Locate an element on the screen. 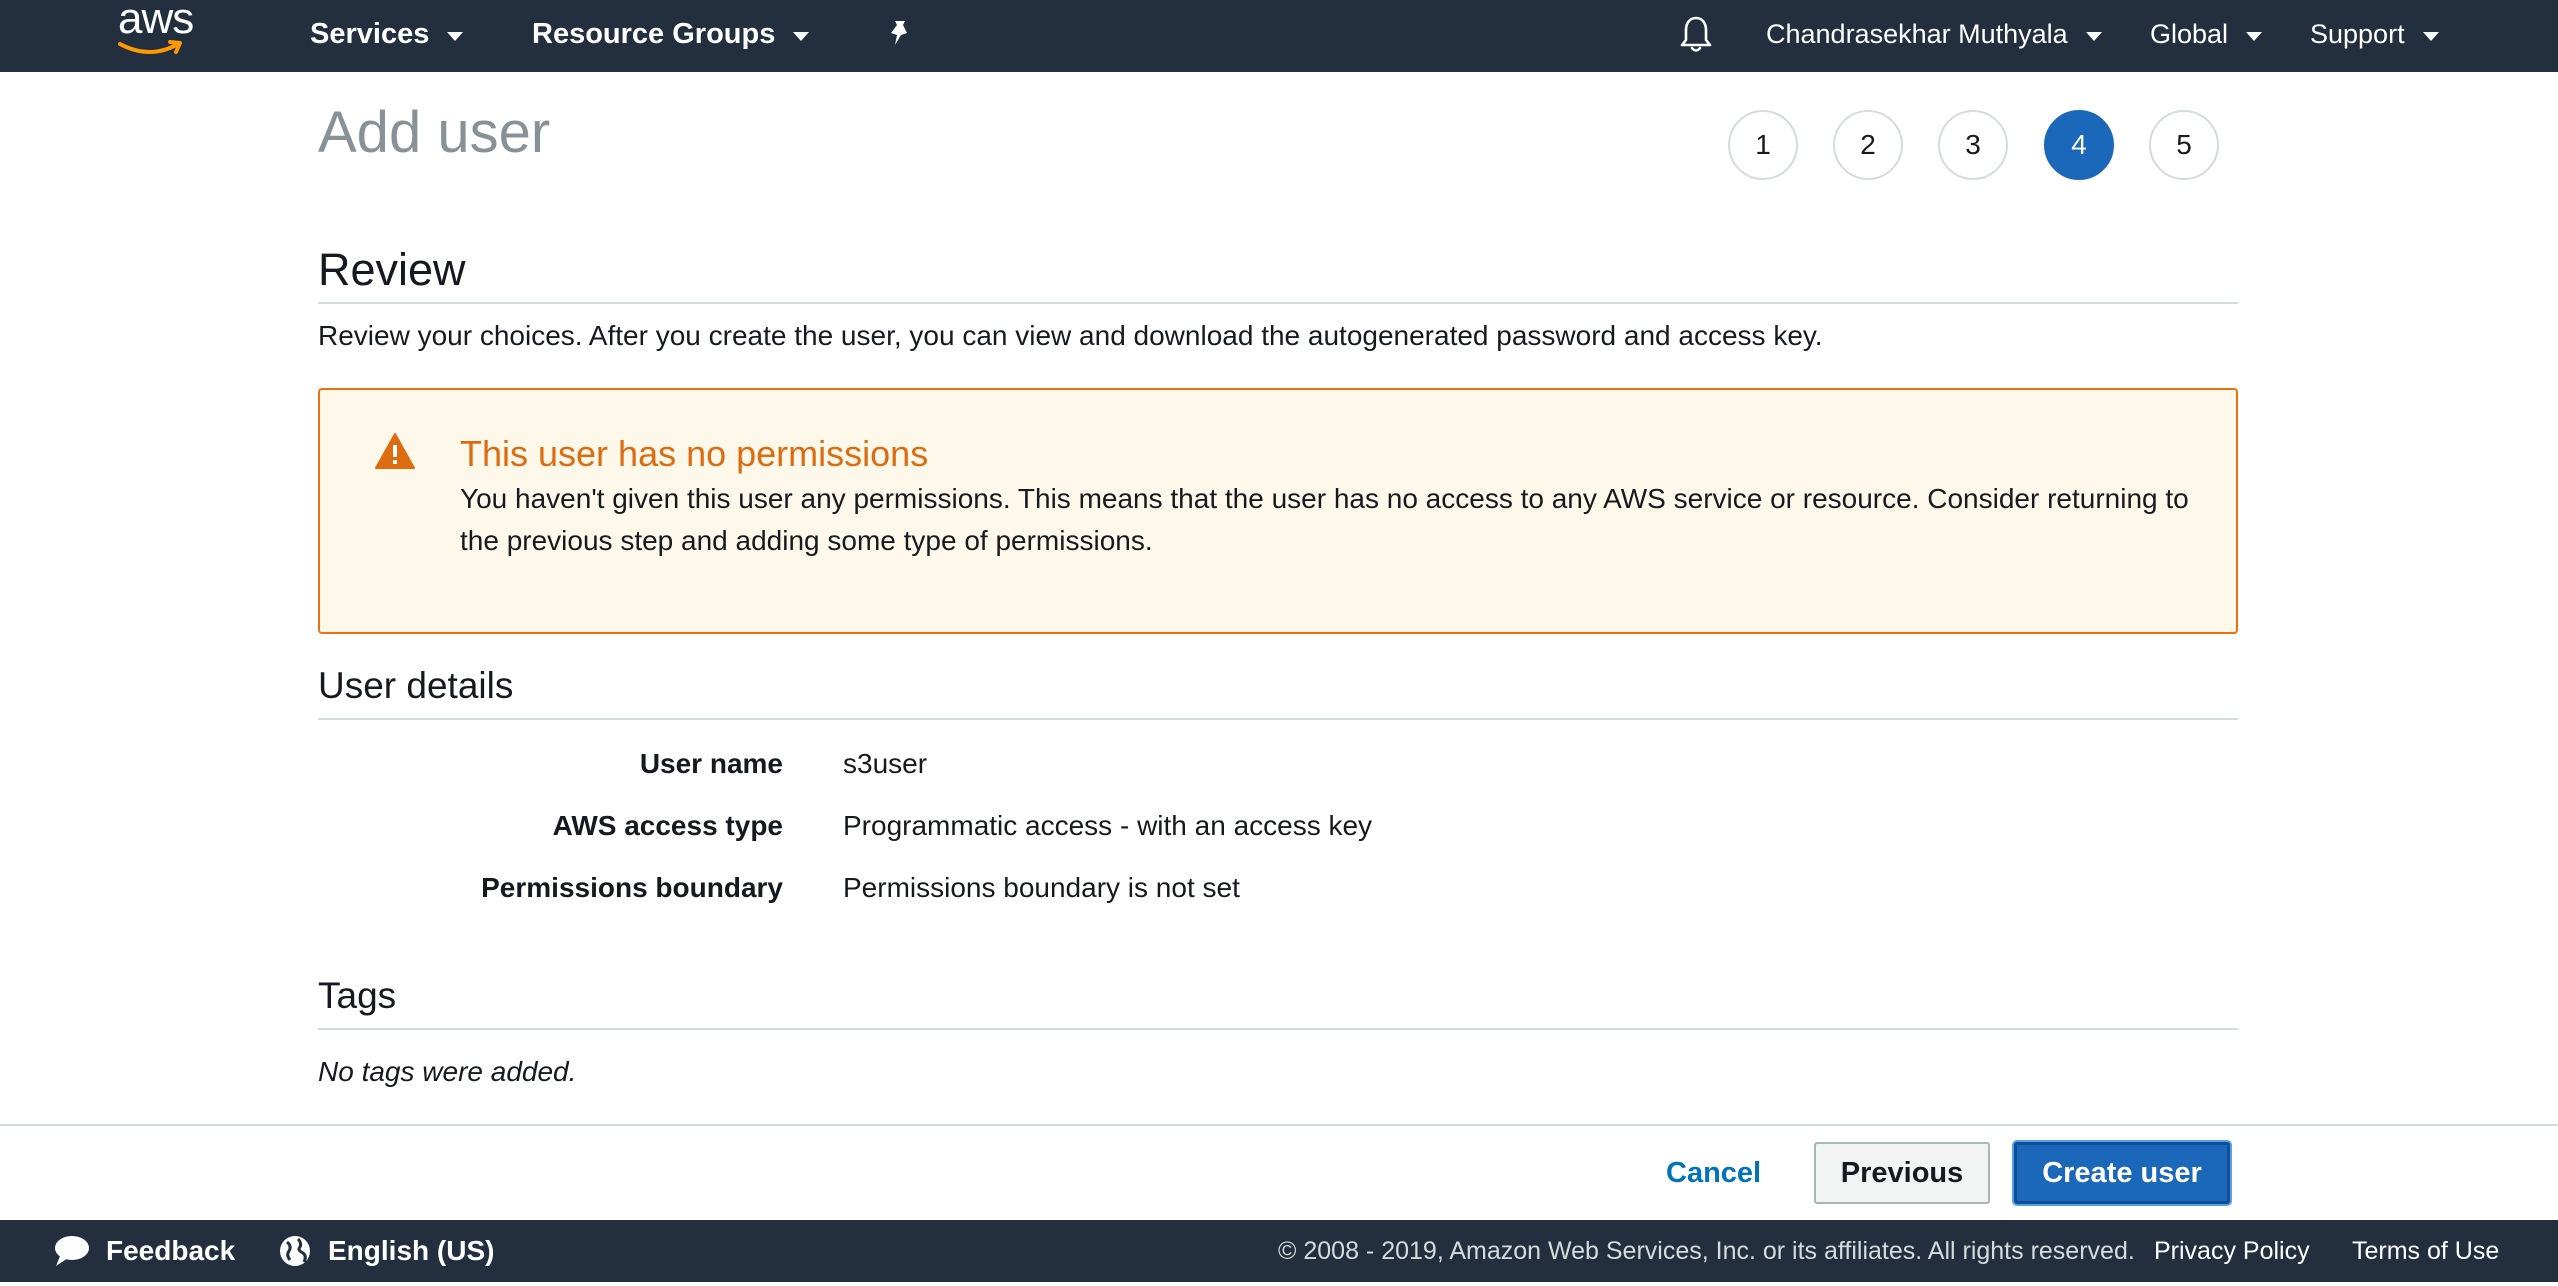 The width and height of the screenshot is (2558, 1286). aws-logo: aws is located at coordinates (158, 30).